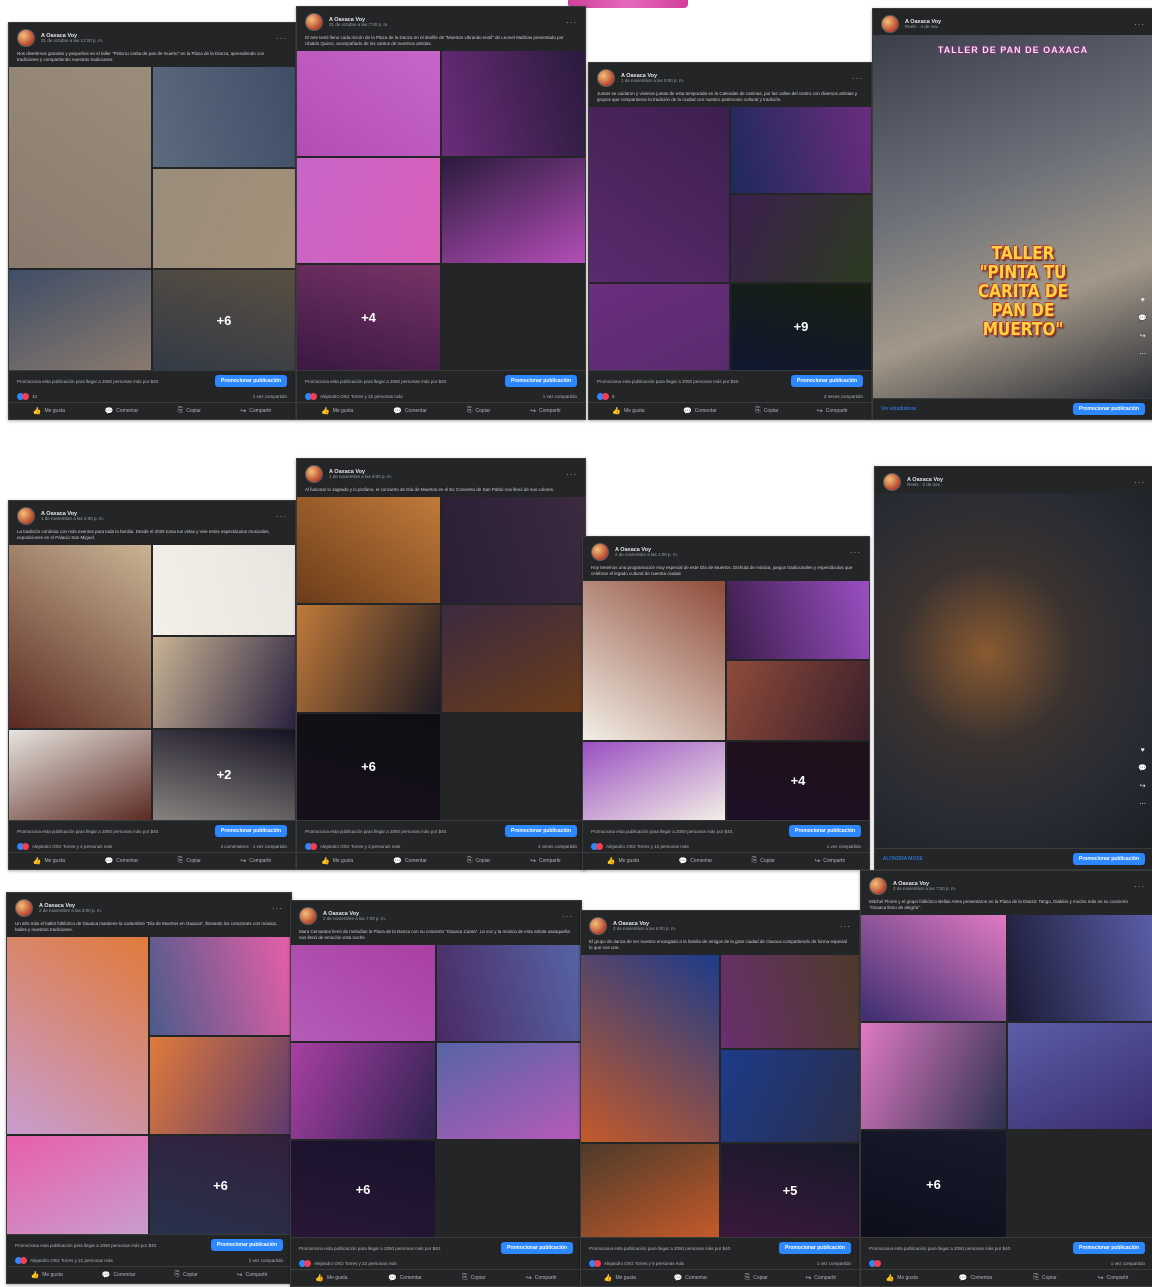 The width and height of the screenshot is (1152, 1287). What do you see at coordinates (360, 477) in the screenshot?
I see `post-date: 1 de noviembre a las 9:00 p. m.` at bounding box center [360, 477].